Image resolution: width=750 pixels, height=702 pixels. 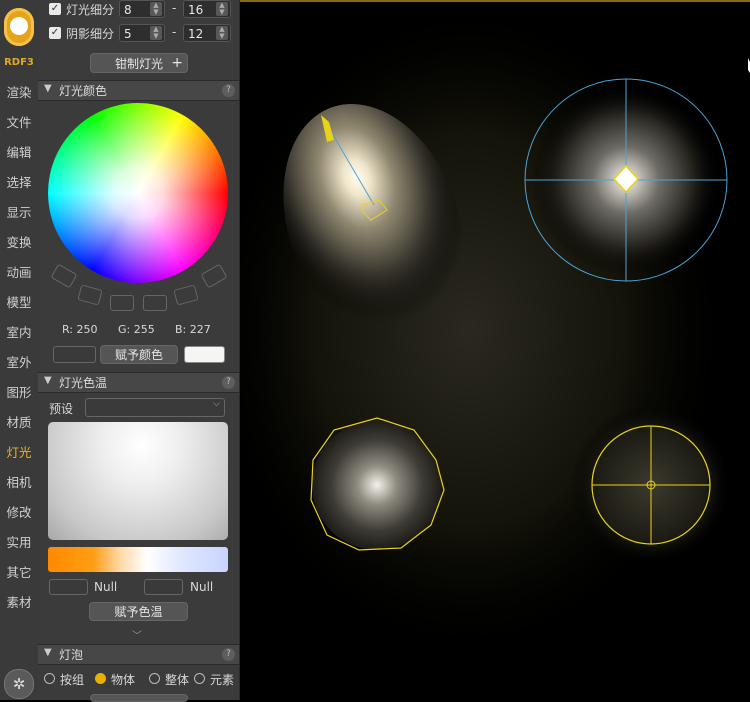 What do you see at coordinates (19, 273) in the screenshot?
I see `nav-item-6: 动画` at bounding box center [19, 273].